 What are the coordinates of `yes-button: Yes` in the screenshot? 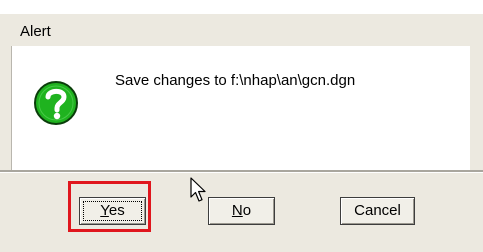 It's located at (112, 211).